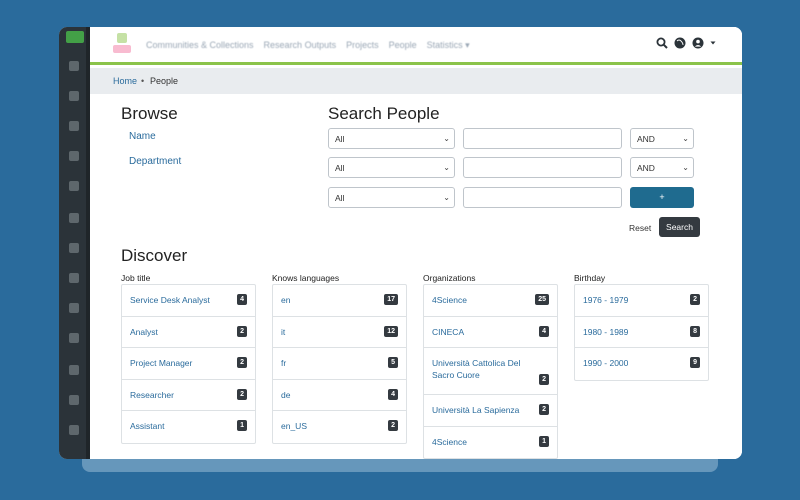 This screenshot has width=800, height=500. What do you see at coordinates (662, 167) in the screenshot?
I see `search-operator-select-2: AND ⌄` at bounding box center [662, 167].